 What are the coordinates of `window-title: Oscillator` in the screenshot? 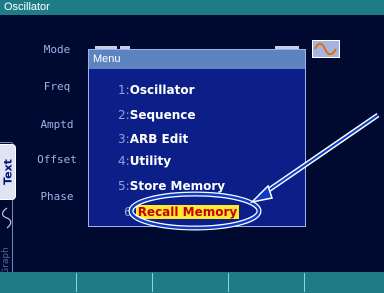 It's located at (27, 7).